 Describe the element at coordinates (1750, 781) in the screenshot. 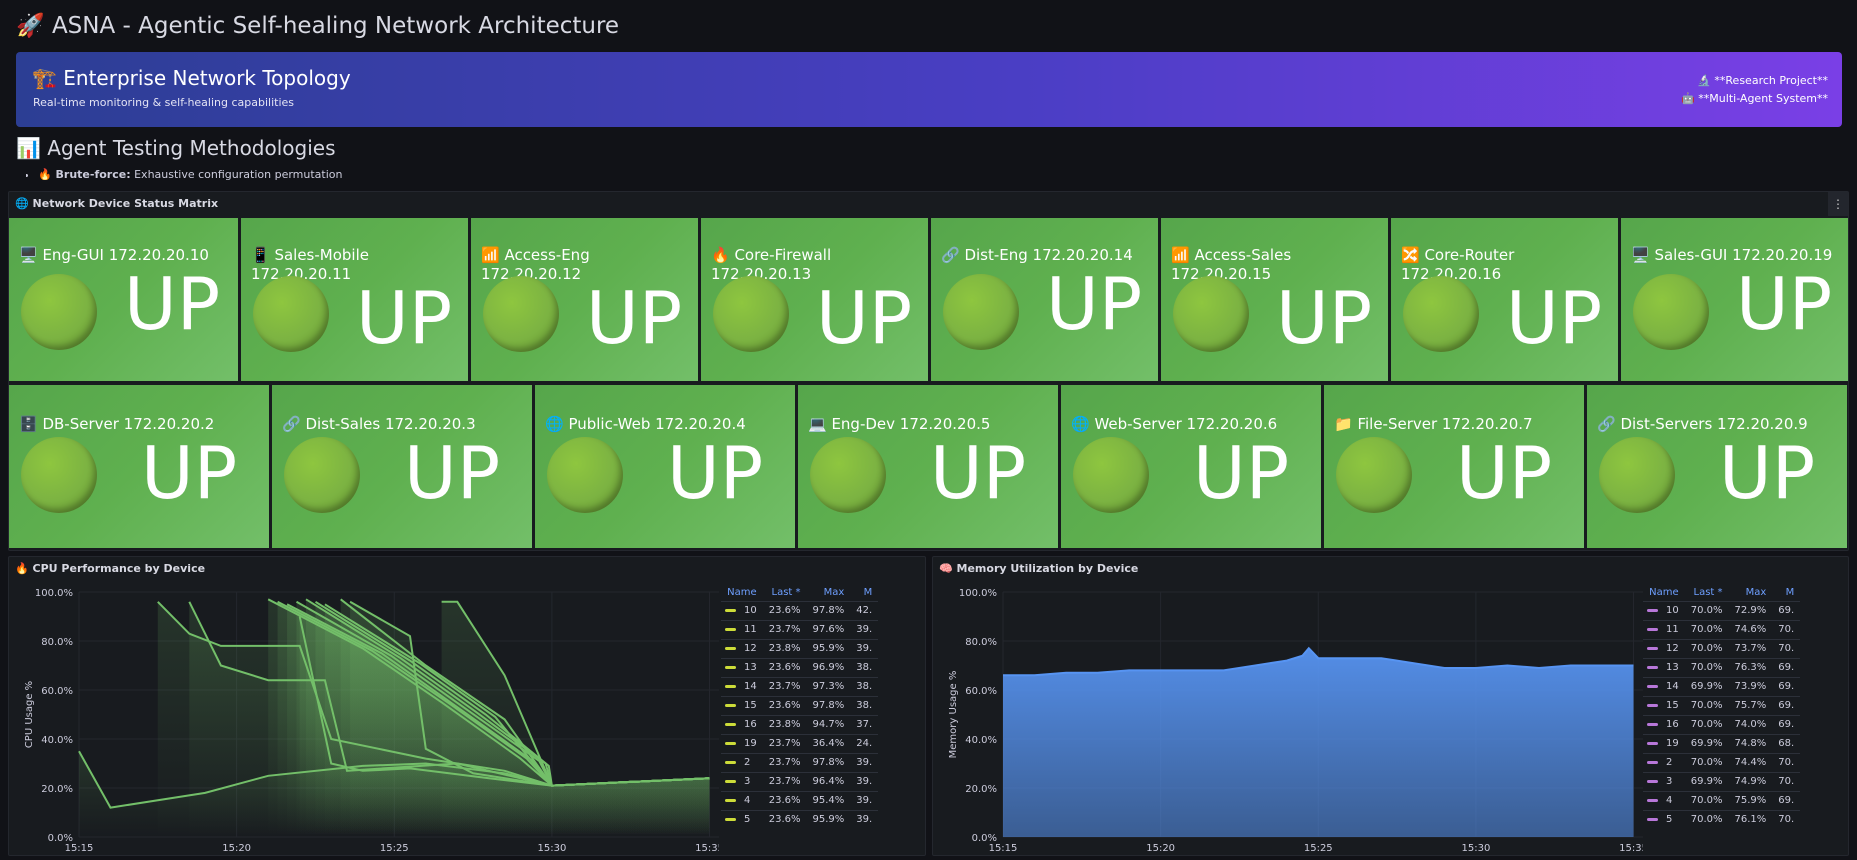

I see `legend-value: 74.9%` at that location.